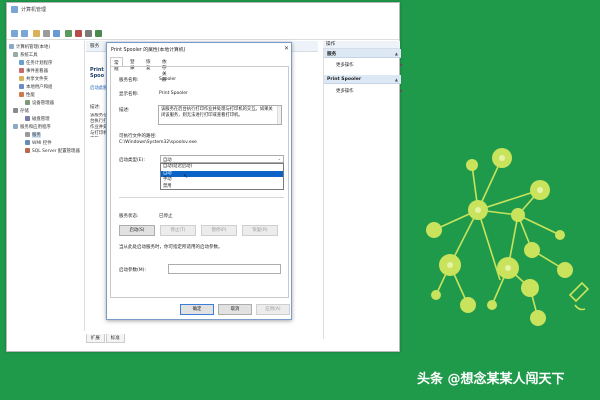 This screenshot has height=400, width=600. What do you see at coordinates (129, 94) in the screenshot?
I see `display-name-label: 显示名称:` at bounding box center [129, 94].